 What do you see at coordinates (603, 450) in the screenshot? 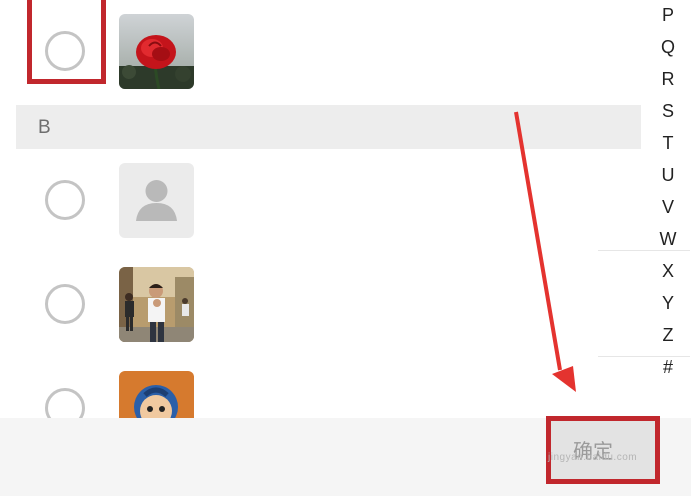
I see `confirm-button: 确定` at bounding box center [603, 450].